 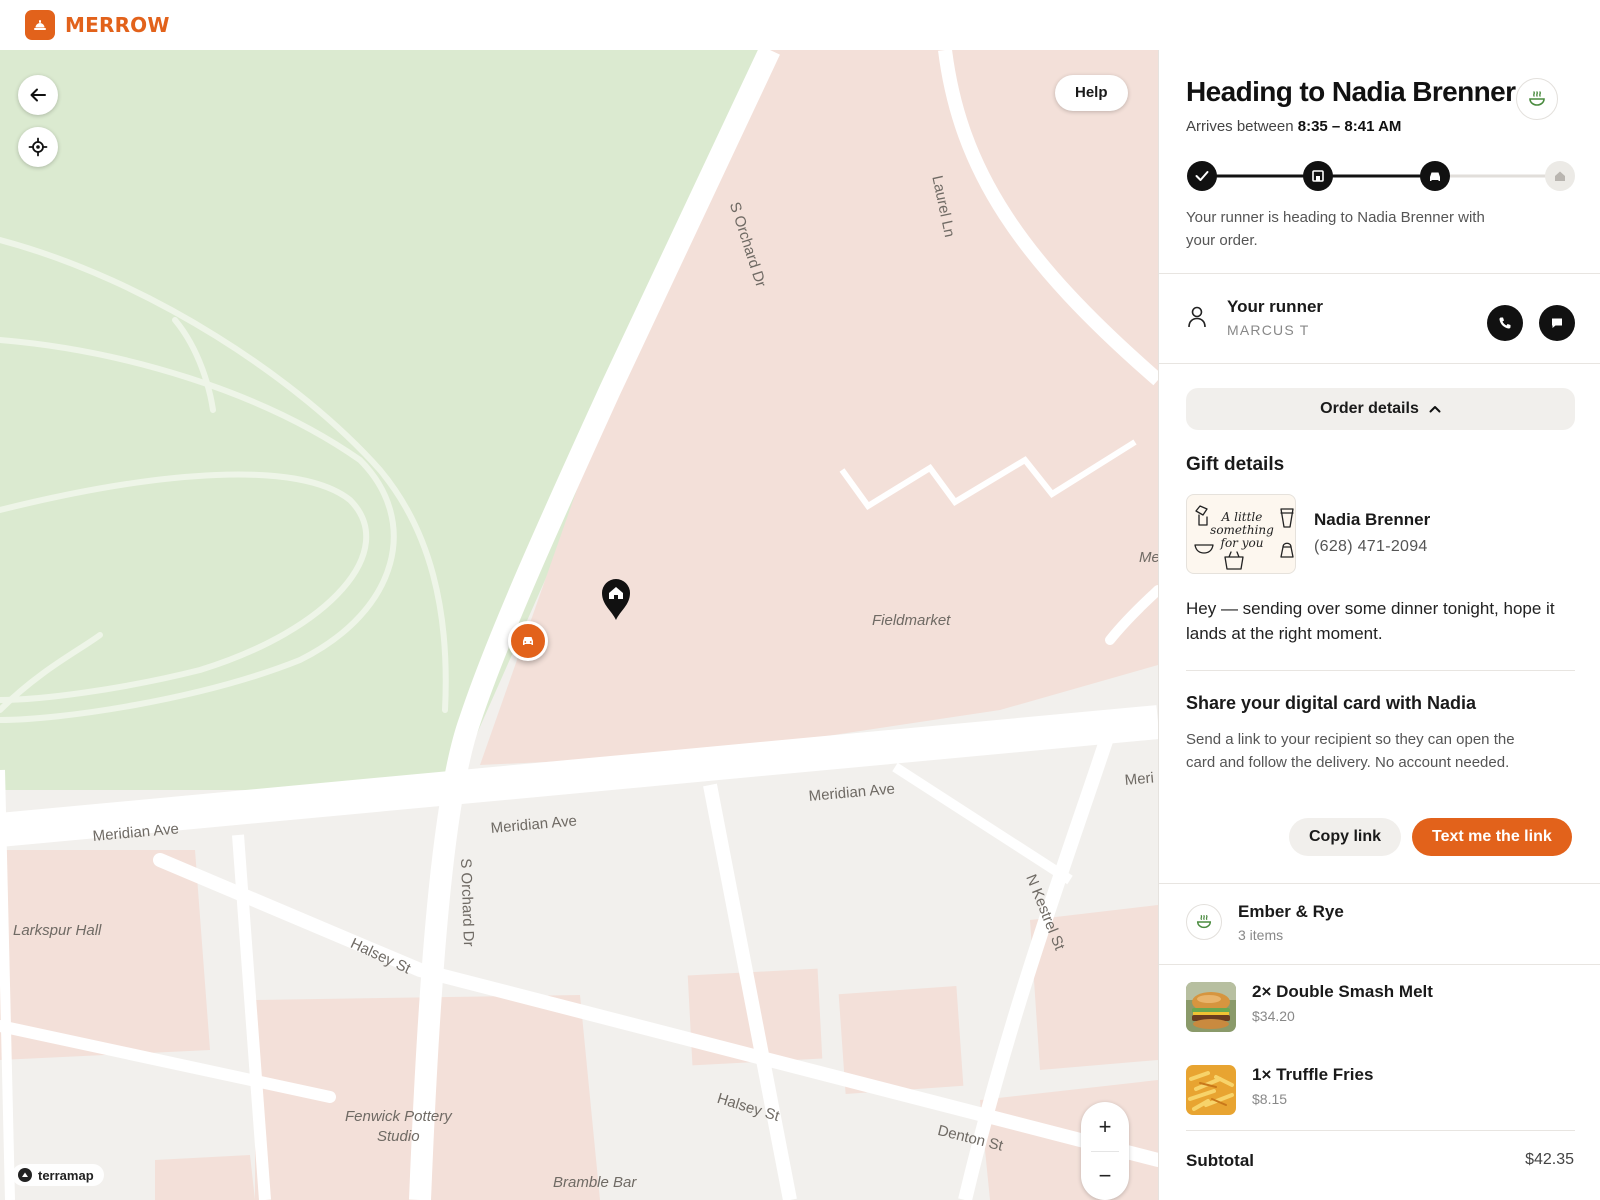 What do you see at coordinates (1560, 176) in the screenshot?
I see `progress-step-delivered` at bounding box center [1560, 176].